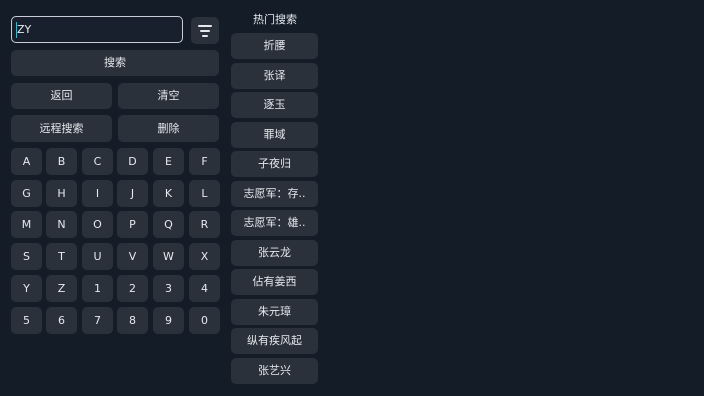  I want to click on back-button-label: 返回, so click(61, 95).